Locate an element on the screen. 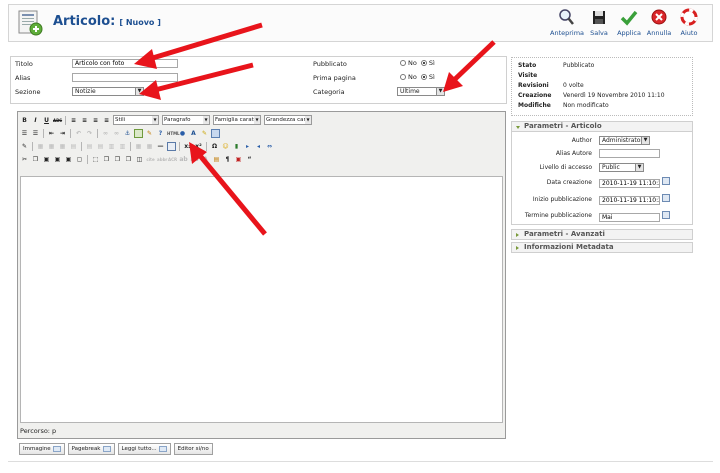 The image size is (720, 473). abbr-icon: abbr is located at coordinates (162, 159).